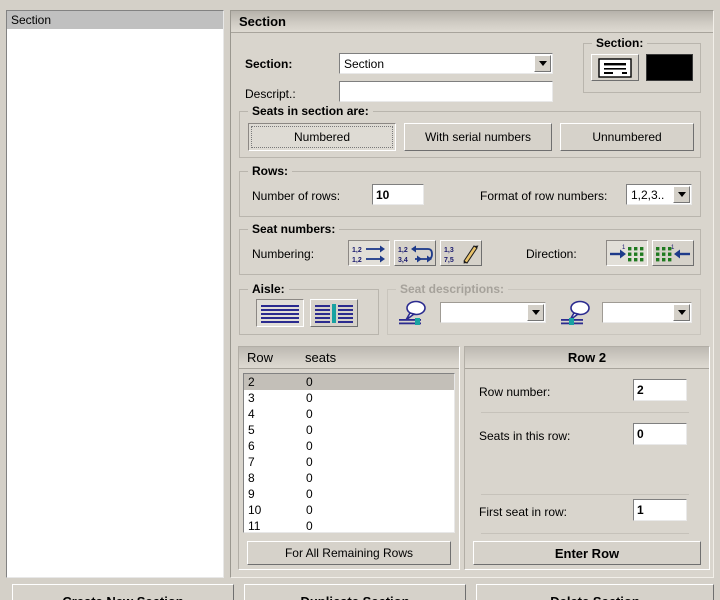  What do you see at coordinates (251, 494) in the screenshot?
I see `row-number-cell: 9` at bounding box center [251, 494].